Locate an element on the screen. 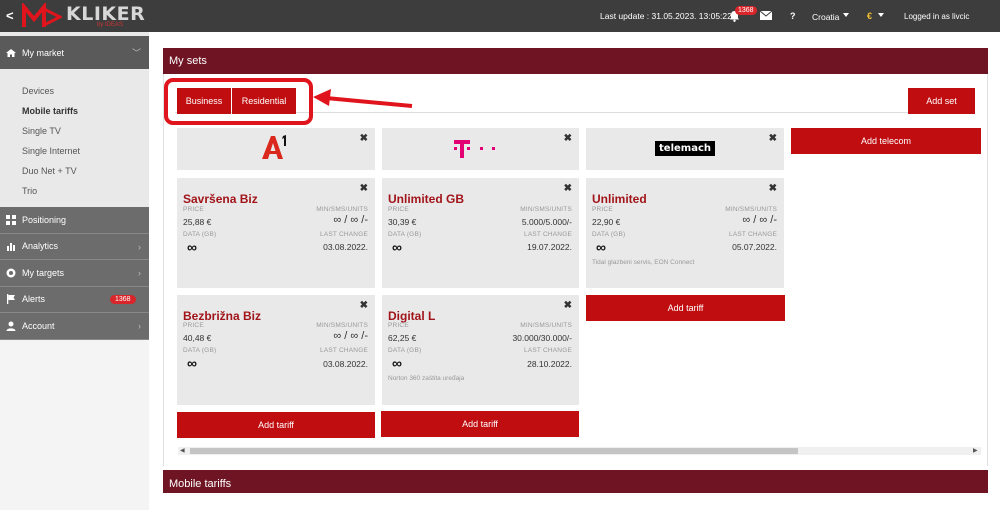 This screenshot has width=1000, height=510. tariff-last-change: 03.08.2022. is located at coordinates (345, 247).